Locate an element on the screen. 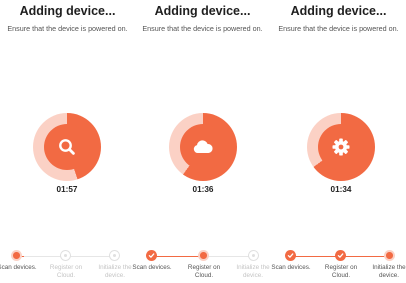  search-icon is located at coordinates (67, 147).